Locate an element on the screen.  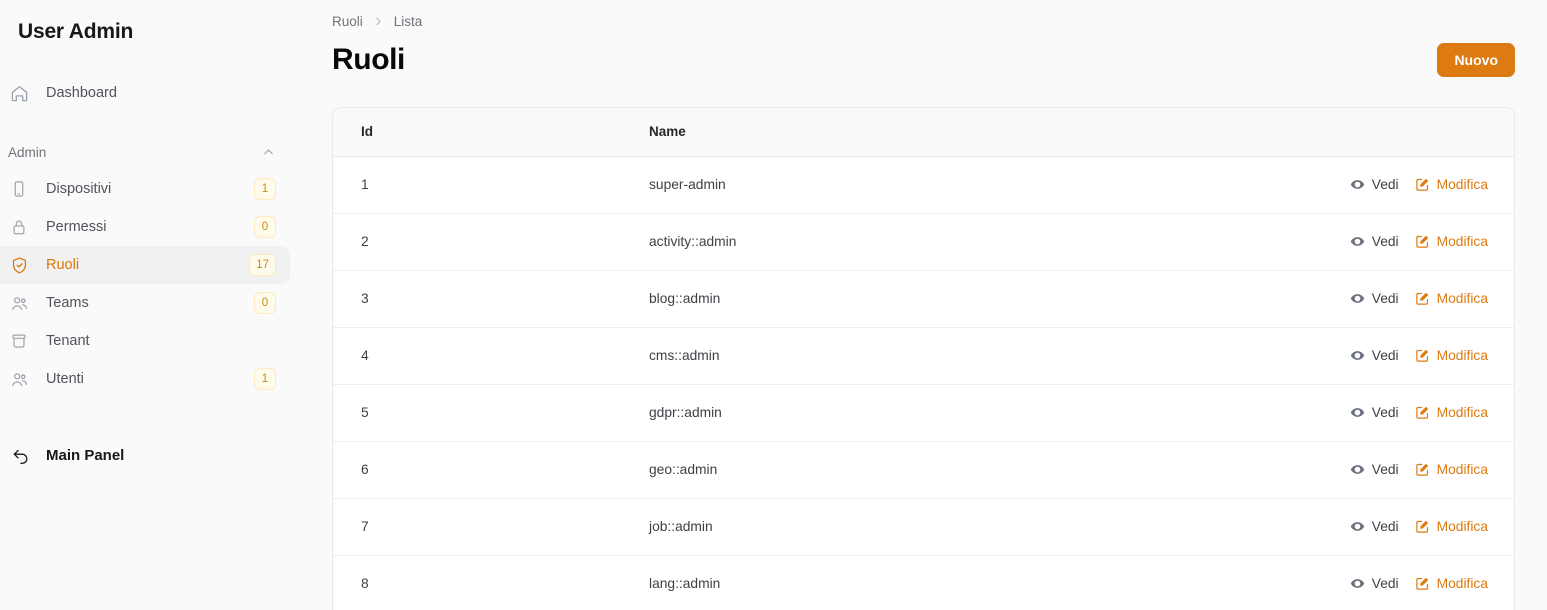
table-row: 2 activity::admin Vedi Modifica is located at coordinates (923, 242).